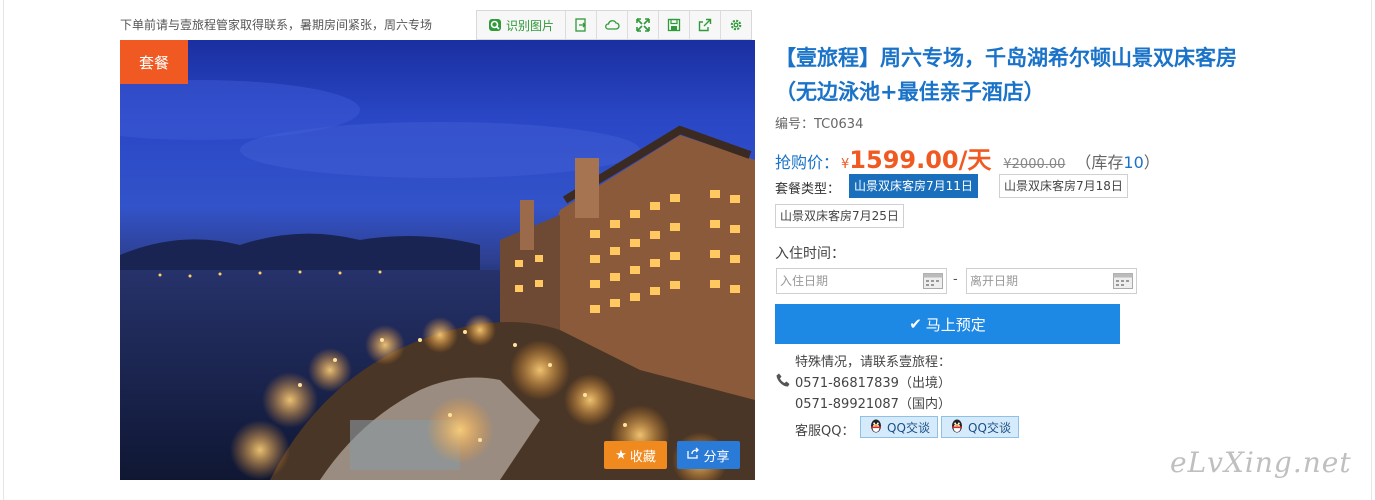 Image resolution: width=1375 pixels, height=500 pixels. What do you see at coordinates (873, 404) in the screenshot?
I see `phone-domestic: 0571-89921087（国内）` at bounding box center [873, 404].